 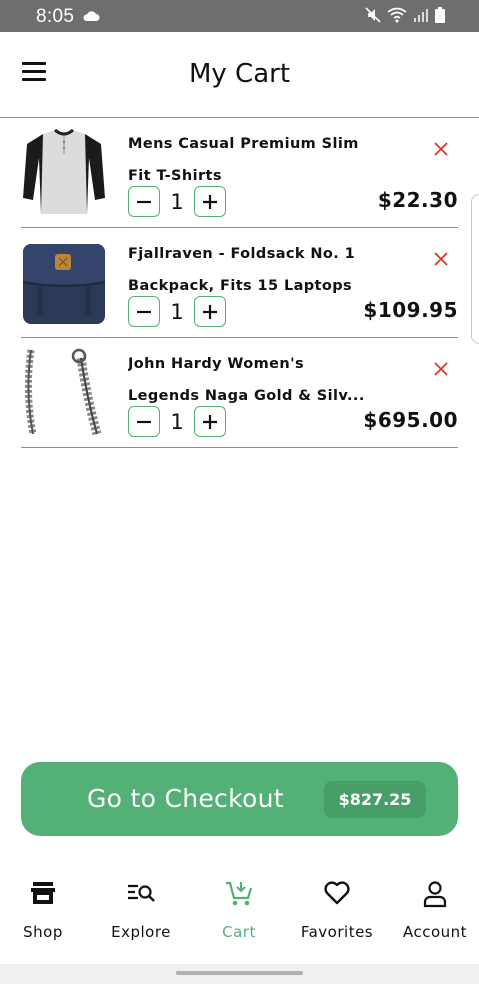 What do you see at coordinates (475, 269) in the screenshot?
I see `scroll-indicator` at bounding box center [475, 269].